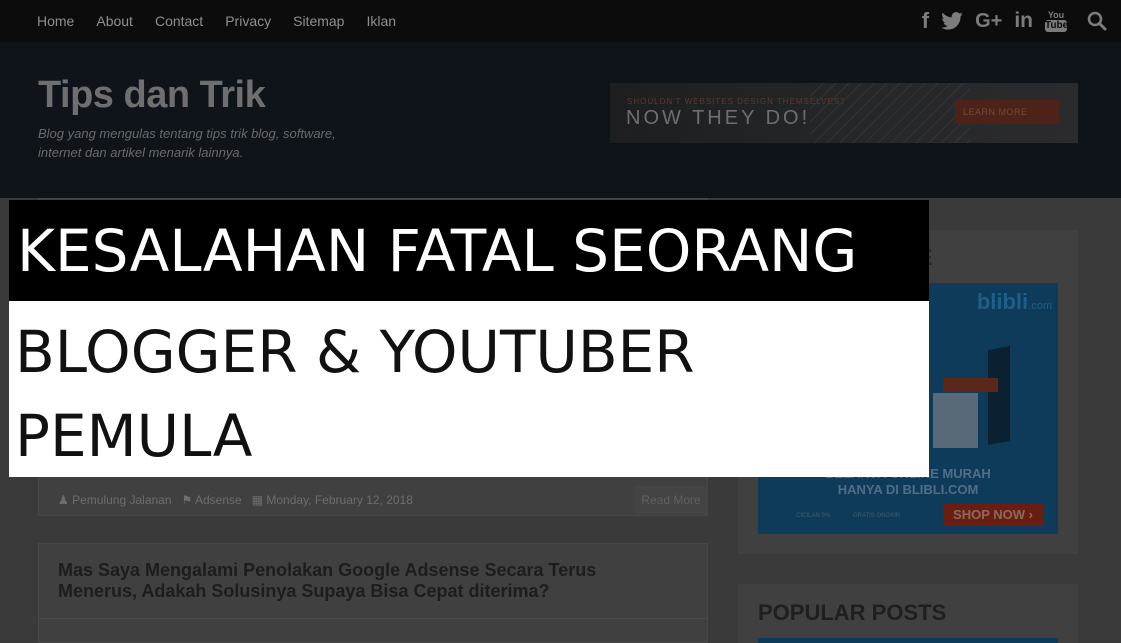  Describe the element at coordinates (437, 251) in the screenshot. I see `overlay-line-1: KESALAHAN FATAL SEORANG` at that location.